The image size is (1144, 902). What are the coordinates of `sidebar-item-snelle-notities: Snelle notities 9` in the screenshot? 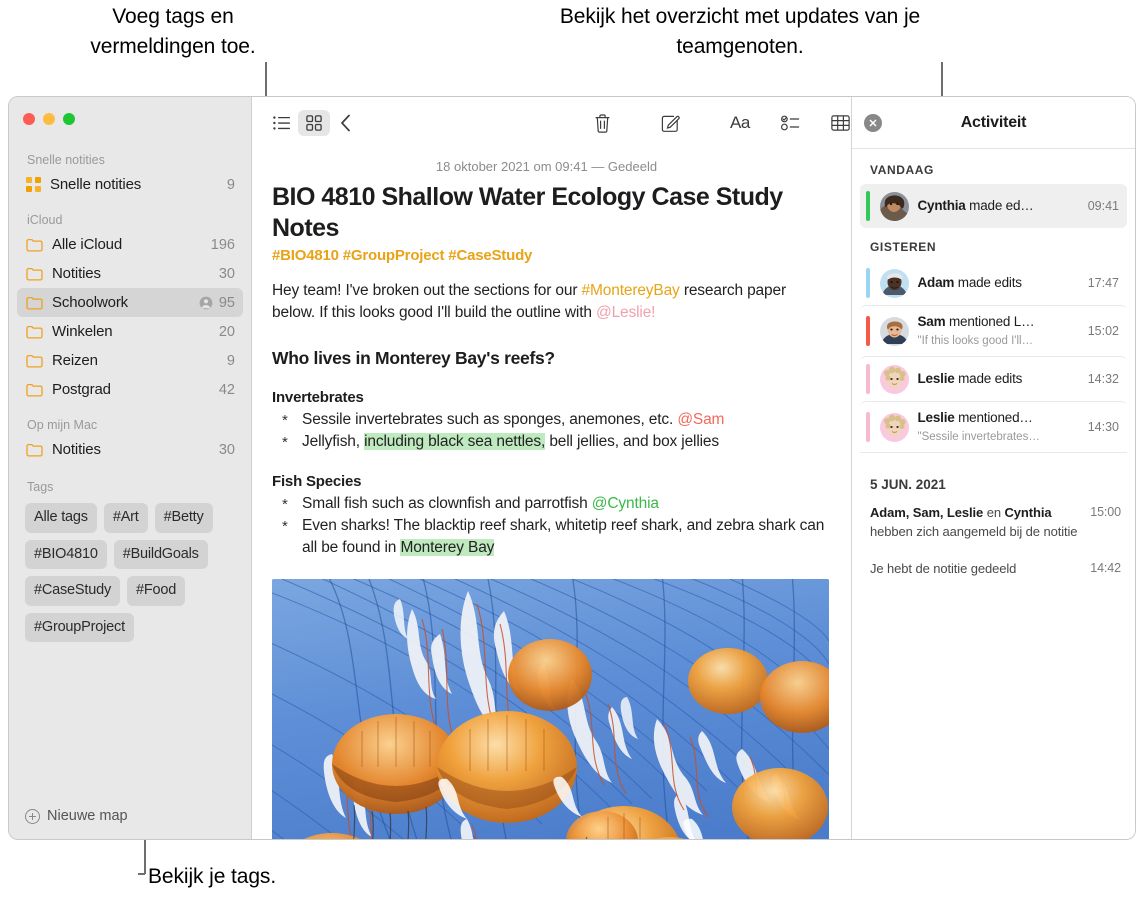 It's located at (130, 184).